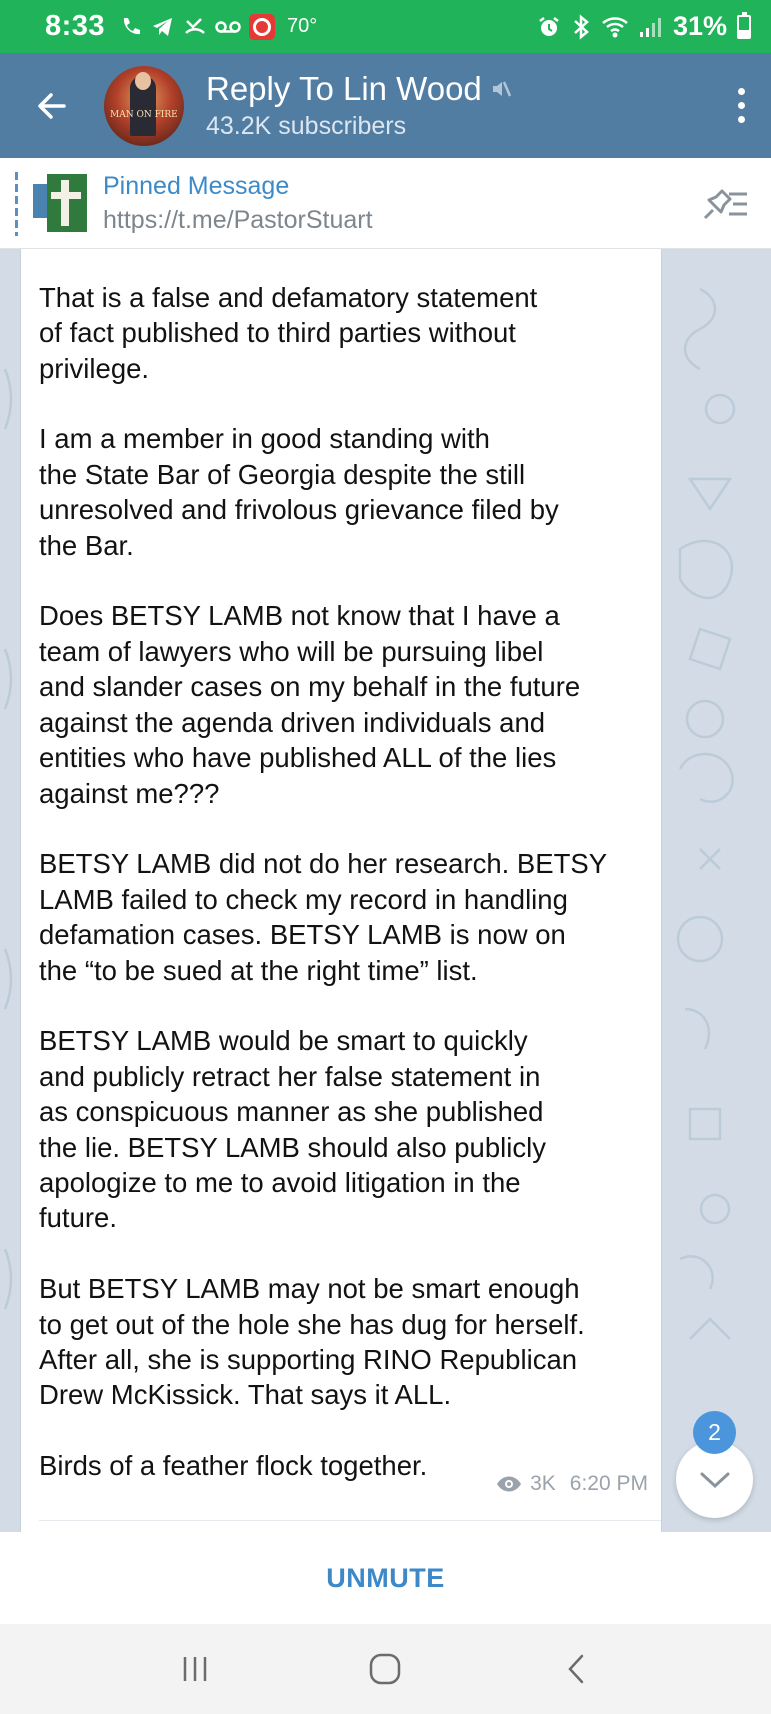  I want to click on eye-icon, so click(509, 1484).